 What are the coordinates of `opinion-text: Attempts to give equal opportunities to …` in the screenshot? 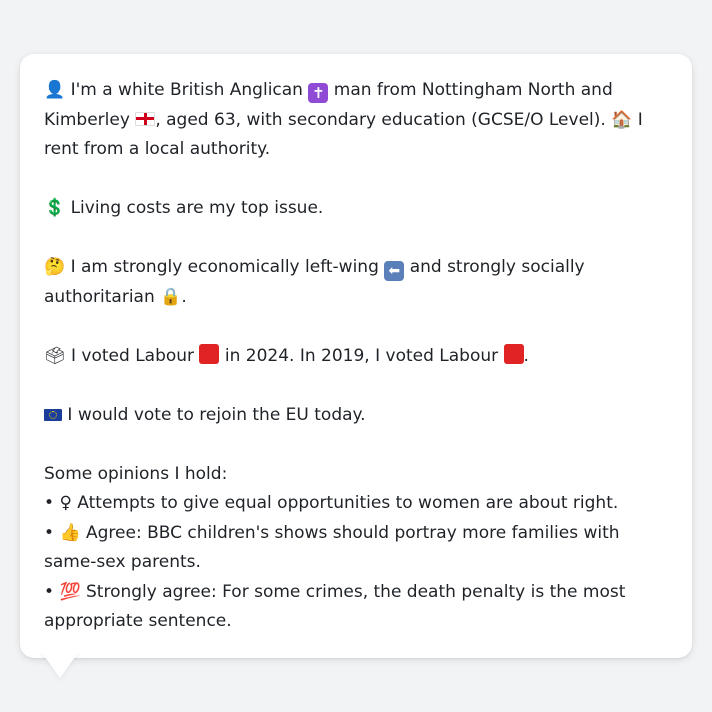 It's located at (348, 503).